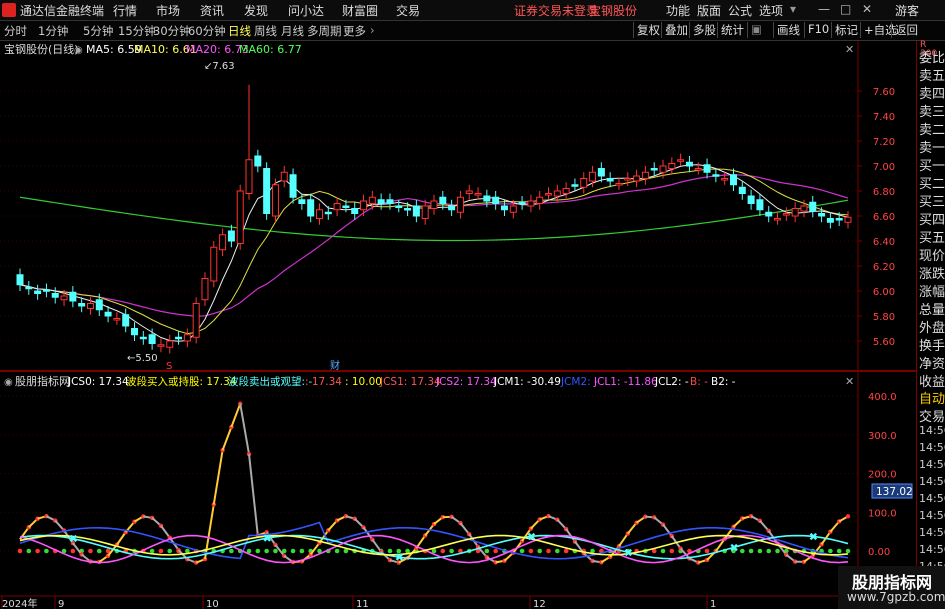  Describe the element at coordinates (793, 9) in the screenshot. I see `chevron-down-icon: ▾` at that location.